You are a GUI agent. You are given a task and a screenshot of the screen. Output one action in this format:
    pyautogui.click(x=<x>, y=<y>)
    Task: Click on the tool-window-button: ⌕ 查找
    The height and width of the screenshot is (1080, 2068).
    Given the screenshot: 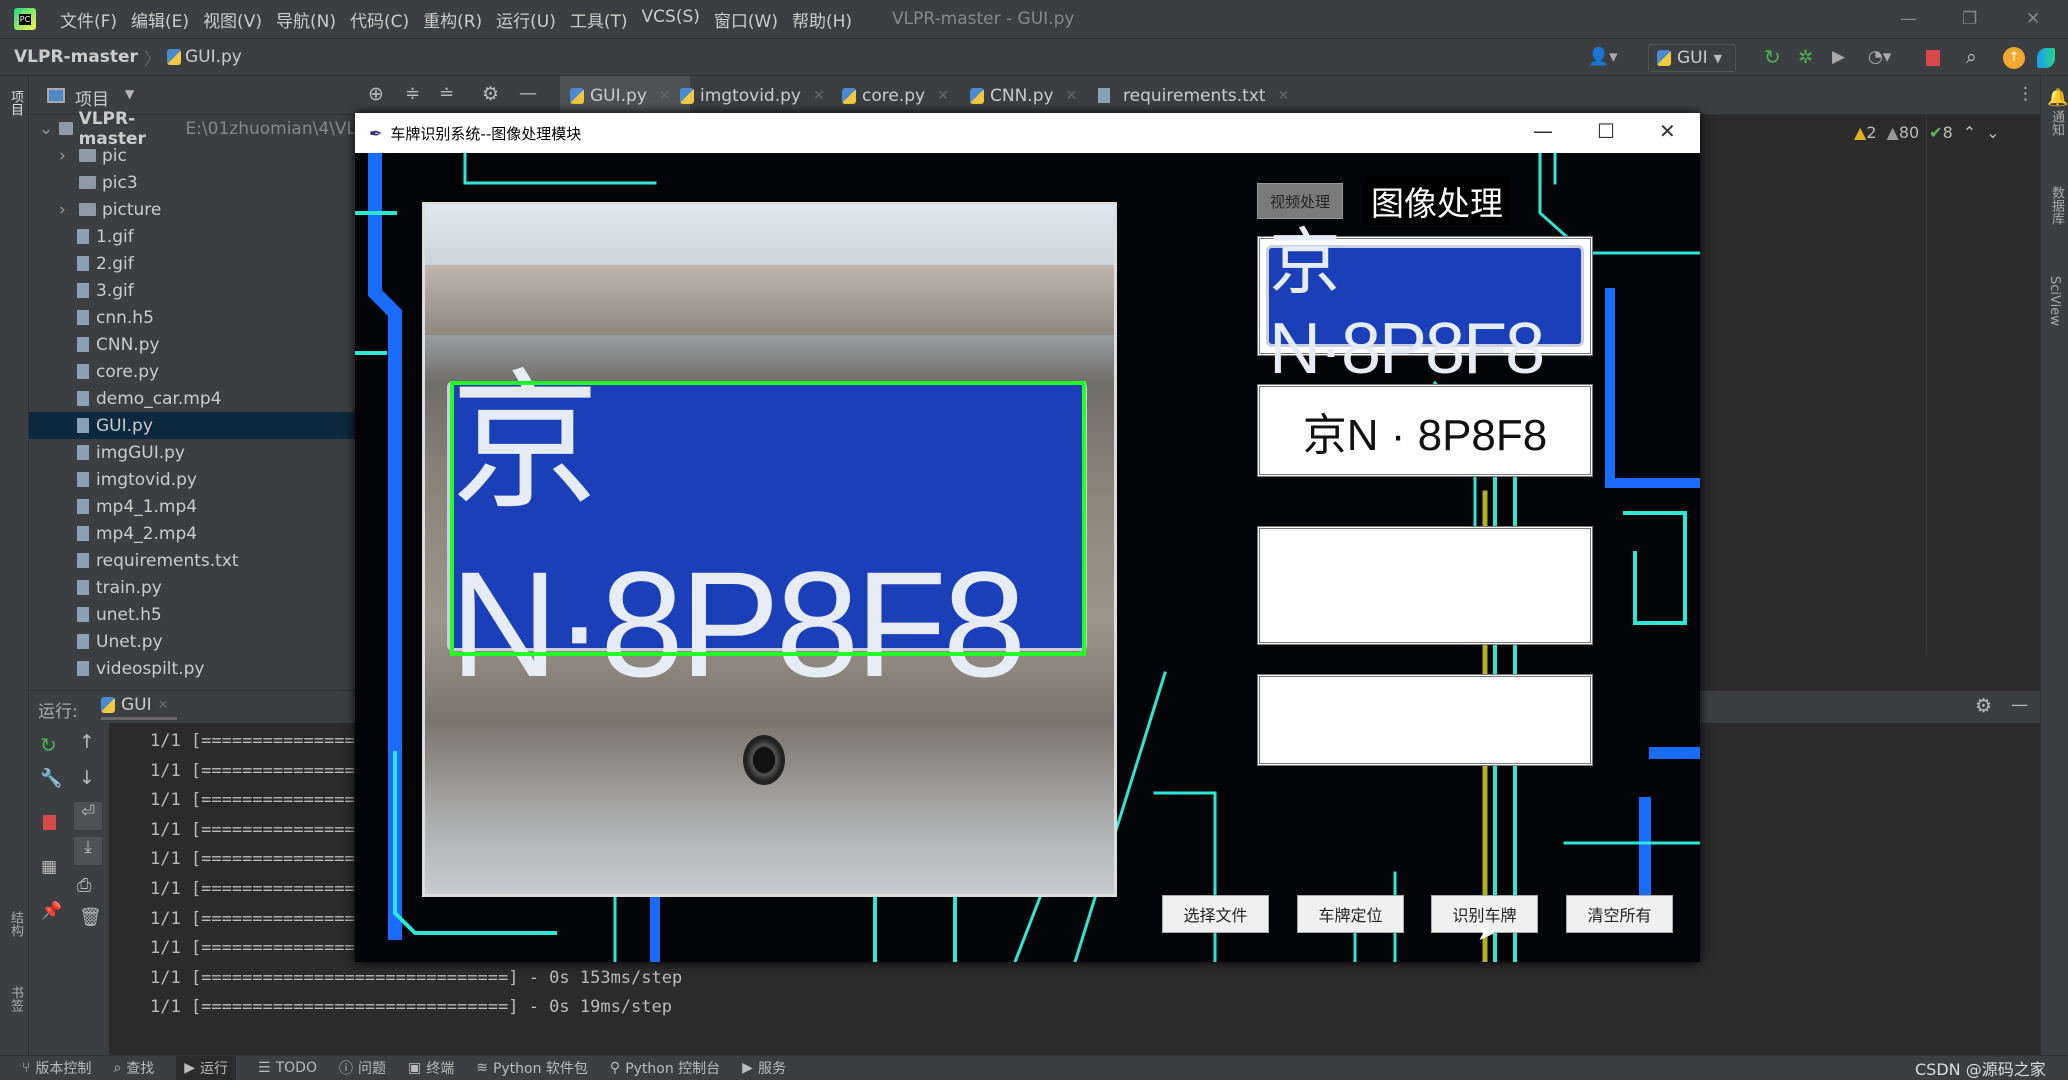 What is the action you would take?
    pyautogui.click(x=133, y=1068)
    